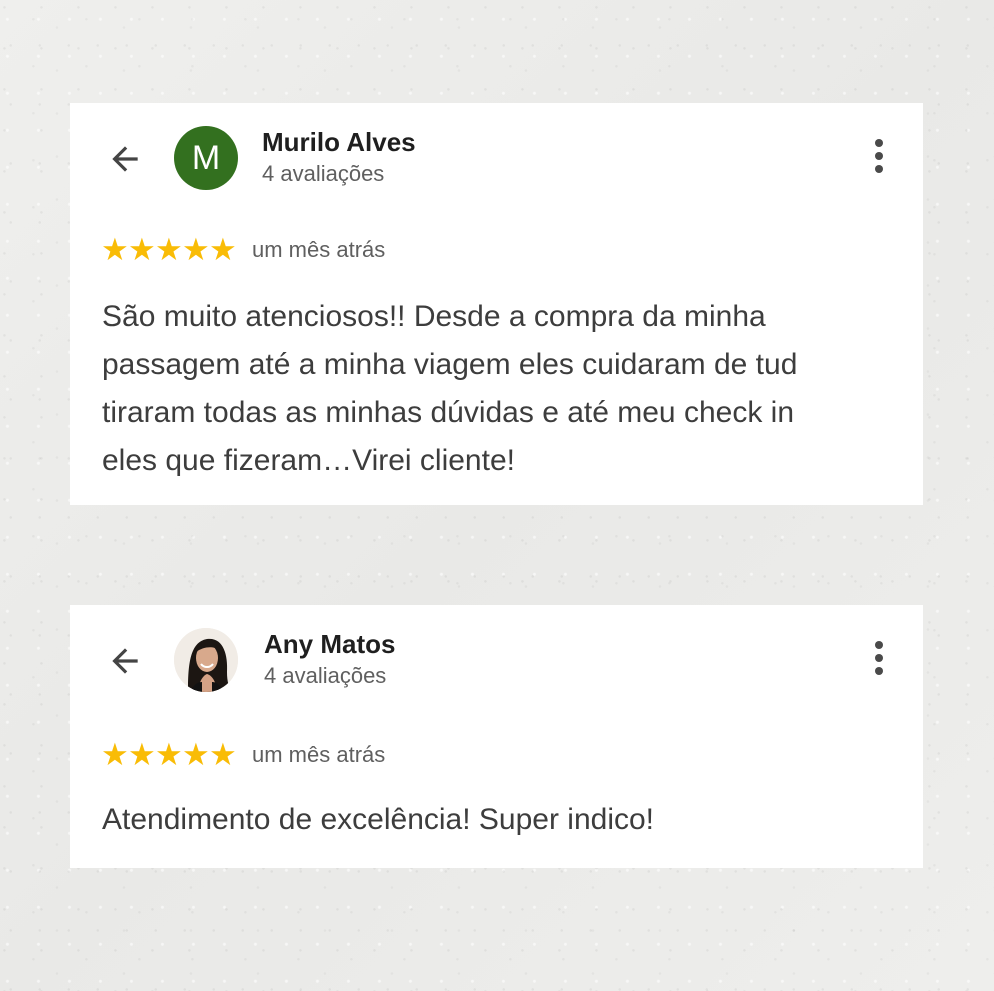  I want to click on avatar: M, so click(206, 158).